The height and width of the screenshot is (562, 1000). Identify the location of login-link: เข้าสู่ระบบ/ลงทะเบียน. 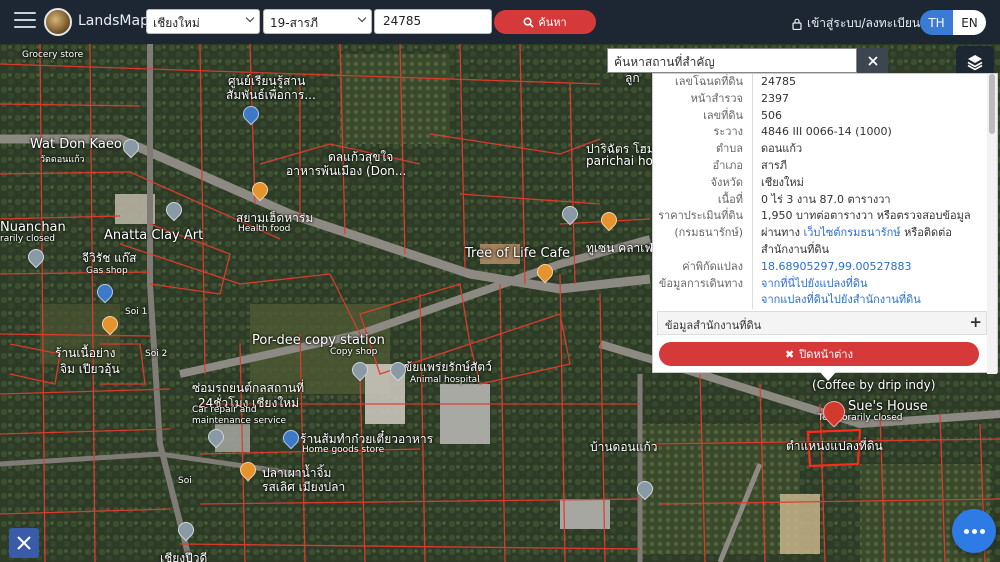
(856, 23).